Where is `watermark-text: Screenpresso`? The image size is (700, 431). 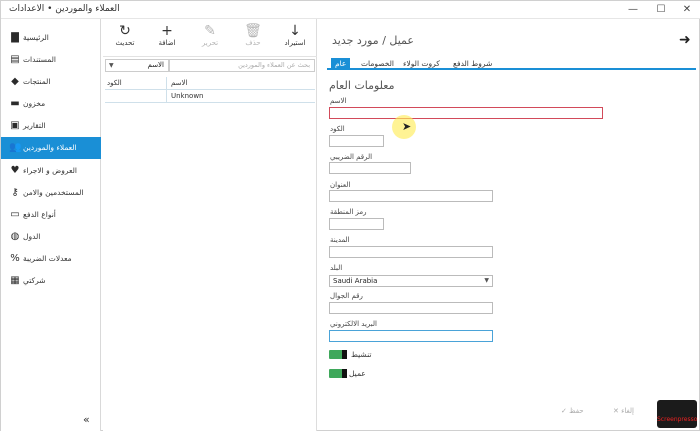
watermark-text: Screenpresso is located at coordinates (677, 419).